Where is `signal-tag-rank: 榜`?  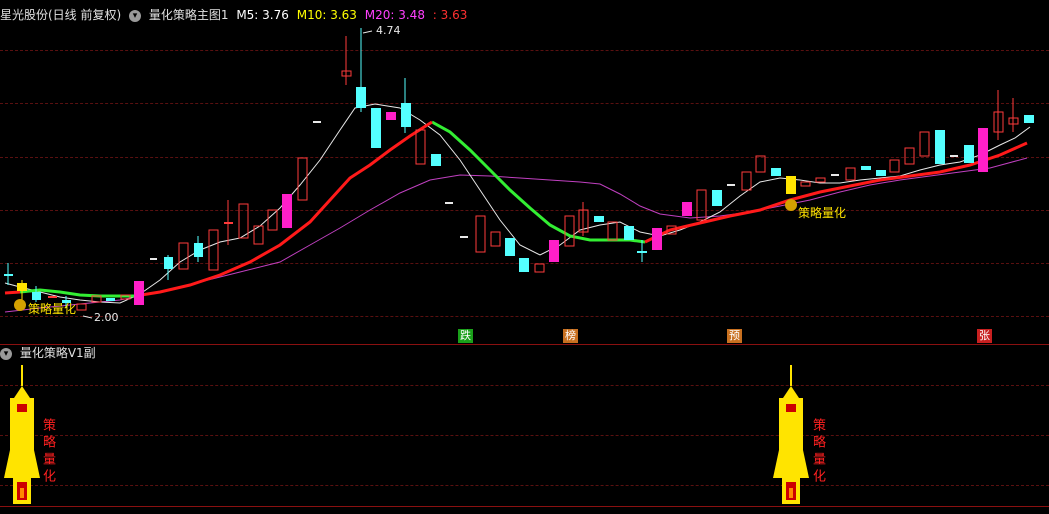
signal-tag-rank: 榜 is located at coordinates (570, 336).